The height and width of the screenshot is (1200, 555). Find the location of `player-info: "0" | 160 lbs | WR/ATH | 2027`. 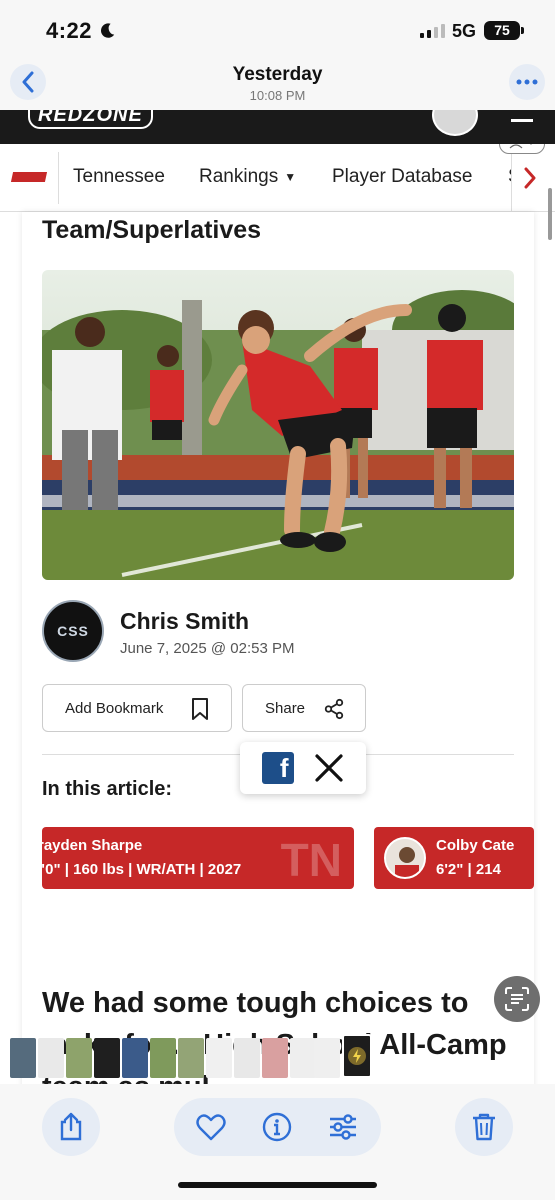

player-info: "0" | 160 lbs | WR/ATH | 2027 is located at coordinates (142, 869).